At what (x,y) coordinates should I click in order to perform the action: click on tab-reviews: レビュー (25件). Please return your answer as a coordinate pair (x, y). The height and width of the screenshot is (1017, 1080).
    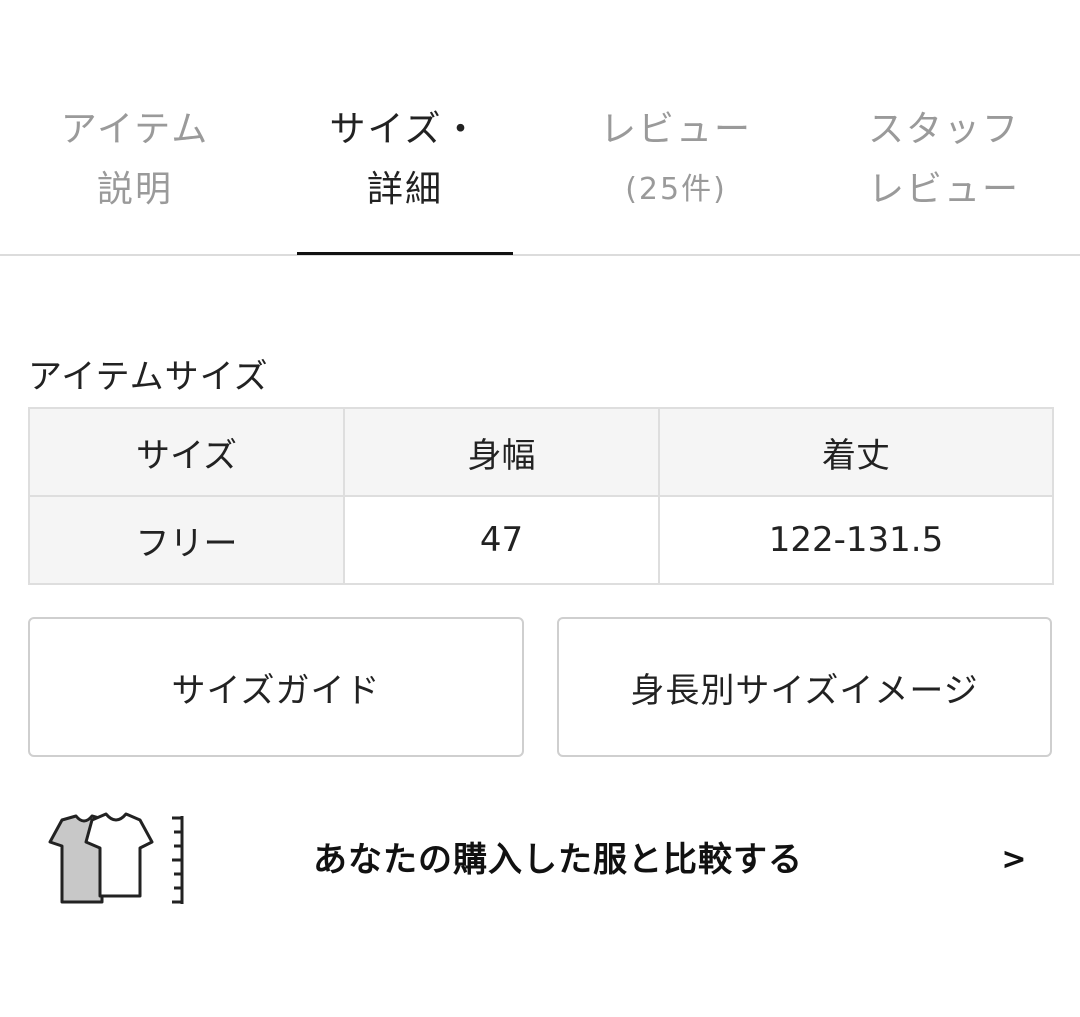
    Looking at the image, I should click on (676, 178).